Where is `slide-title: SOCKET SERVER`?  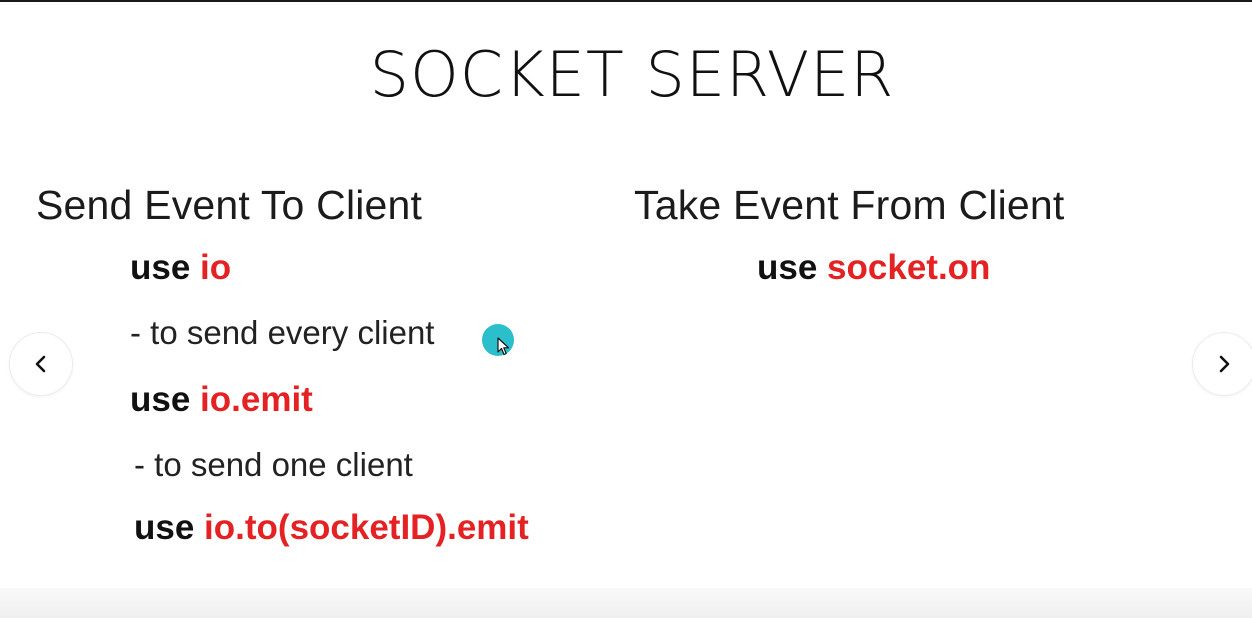 slide-title: SOCKET SERVER is located at coordinates (632, 74).